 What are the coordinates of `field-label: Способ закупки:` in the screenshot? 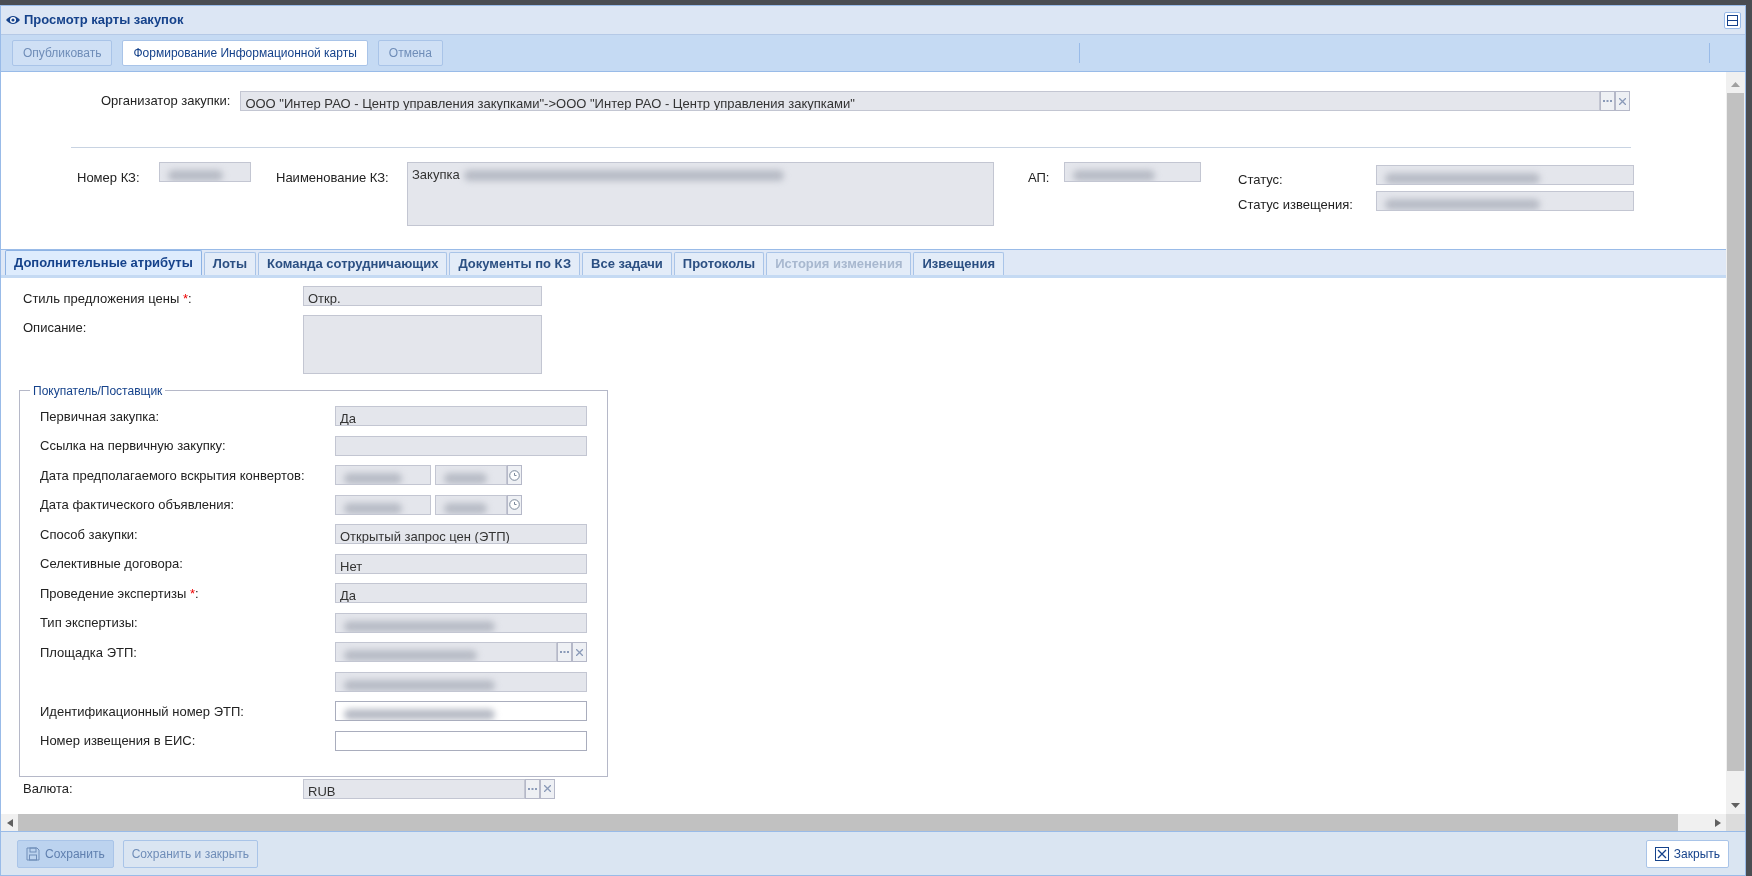 It's located at (89, 534).